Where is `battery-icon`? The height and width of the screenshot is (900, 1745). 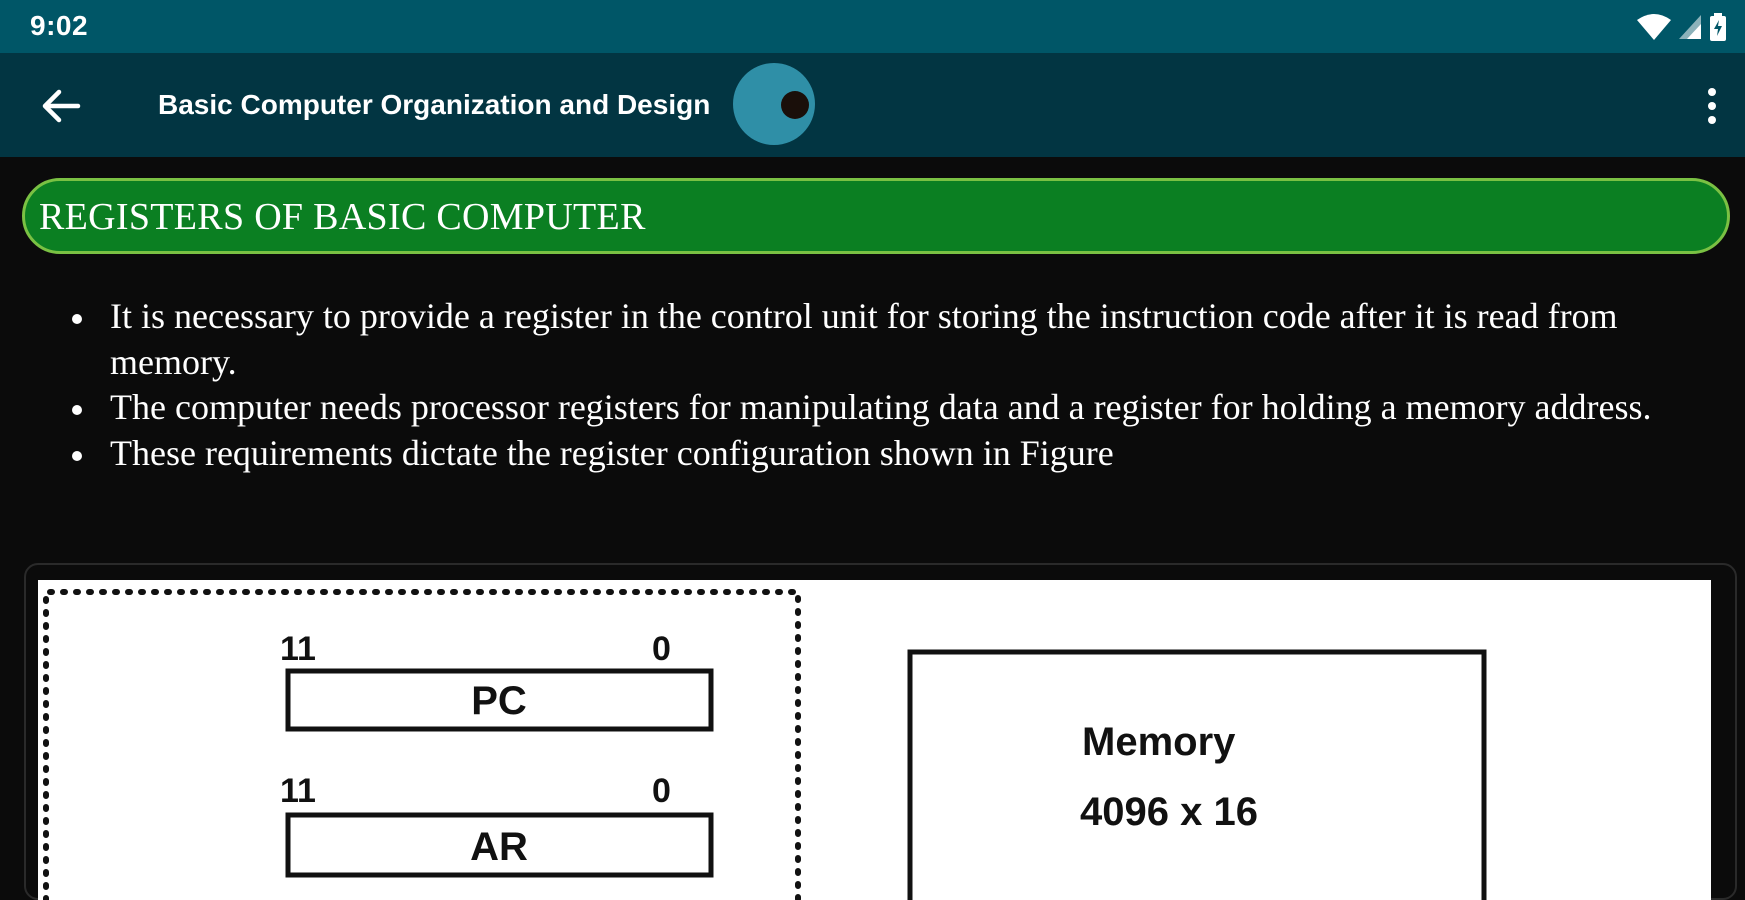 battery-icon is located at coordinates (1718, 27).